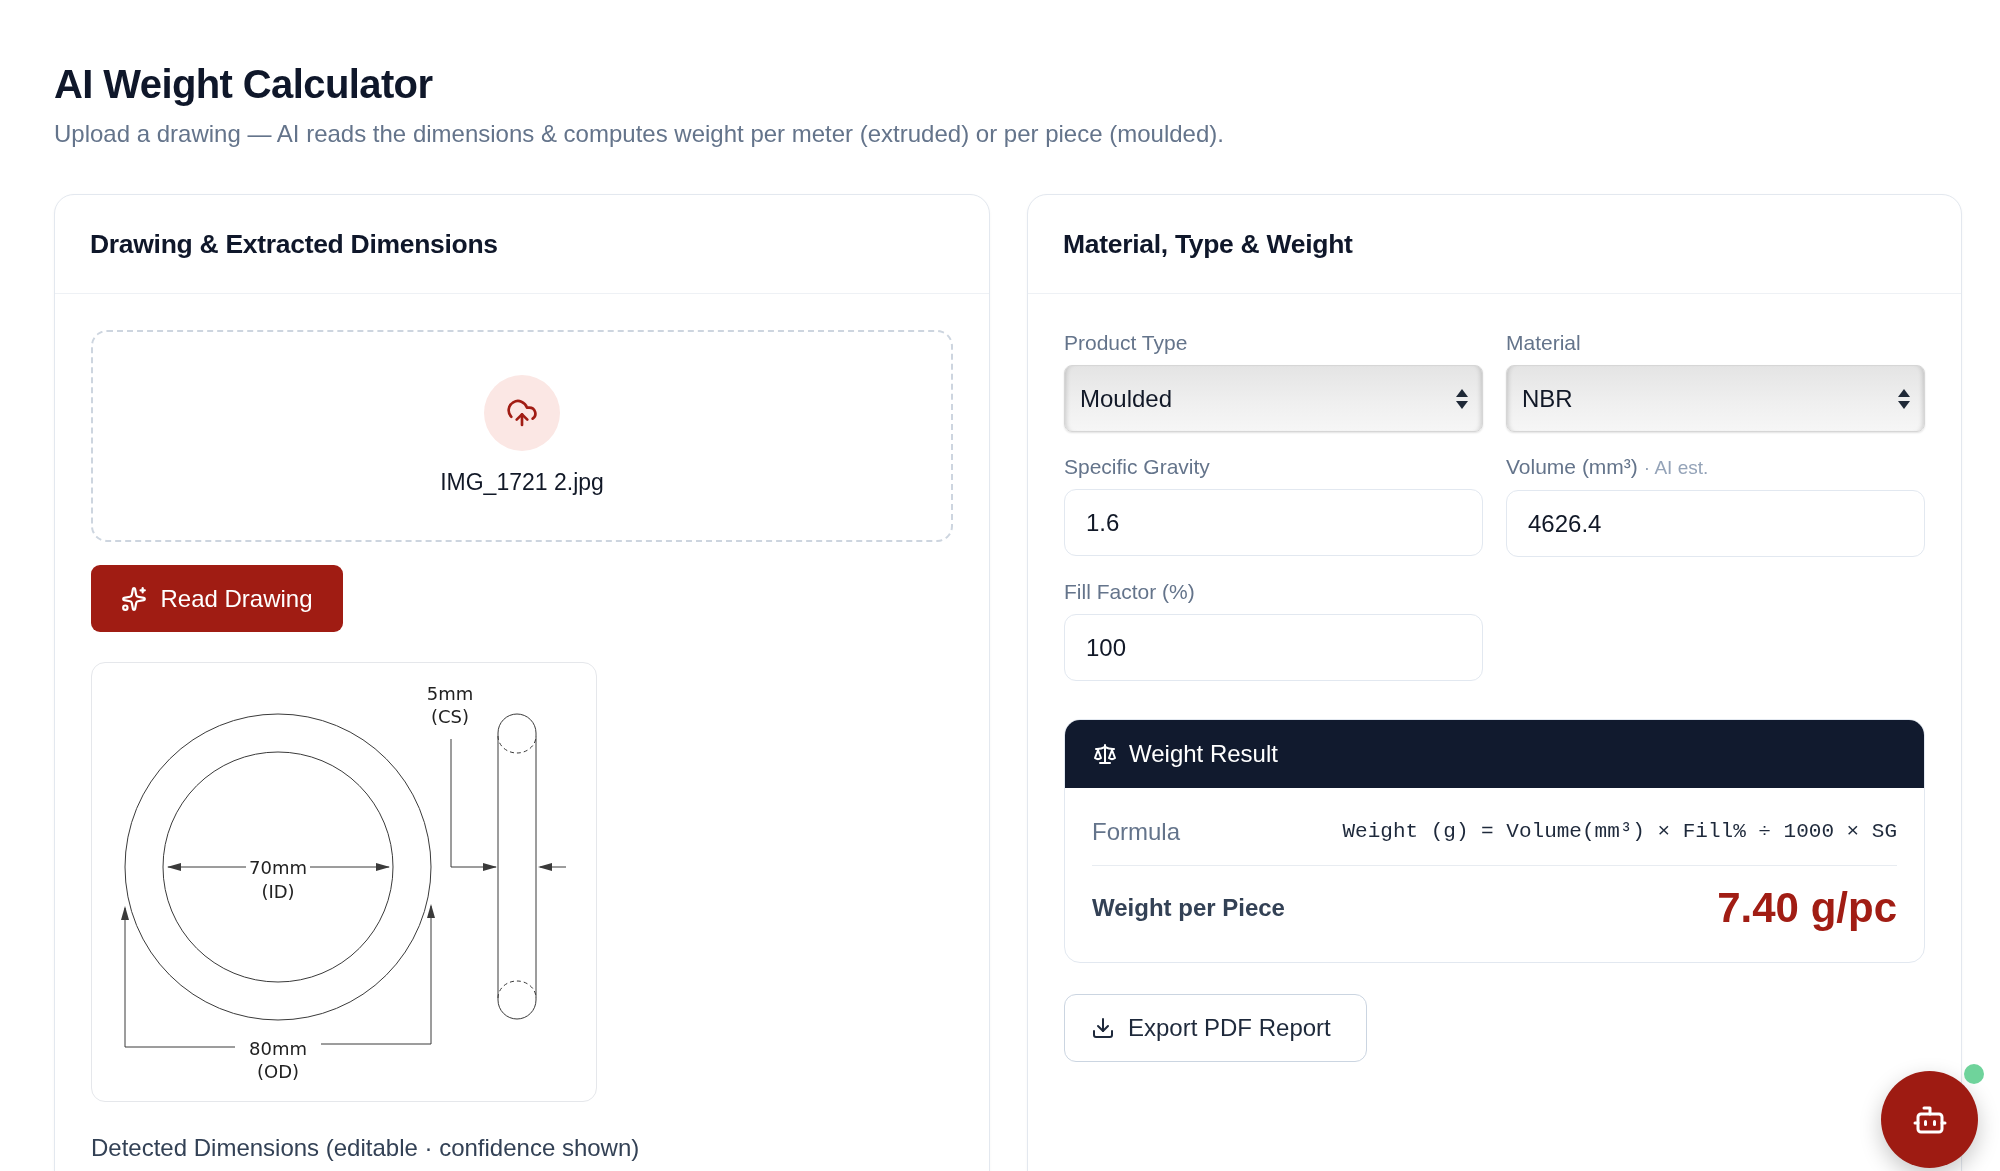 This screenshot has height=1171, width=2000. What do you see at coordinates (1136, 832) in the screenshot?
I see `formula-label: Formula` at bounding box center [1136, 832].